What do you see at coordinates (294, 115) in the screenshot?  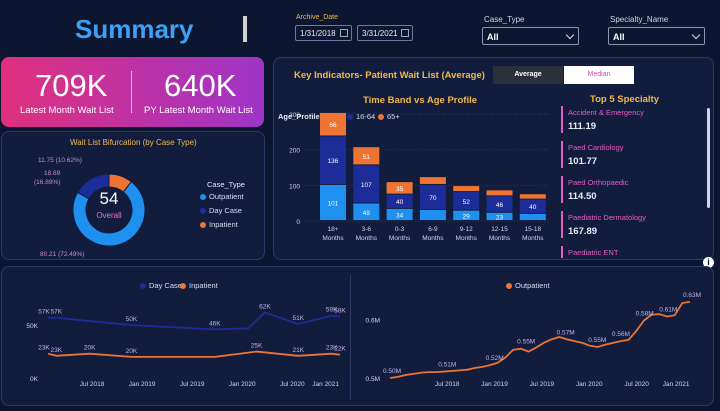 I see `y-tick-label: 300` at bounding box center [294, 115].